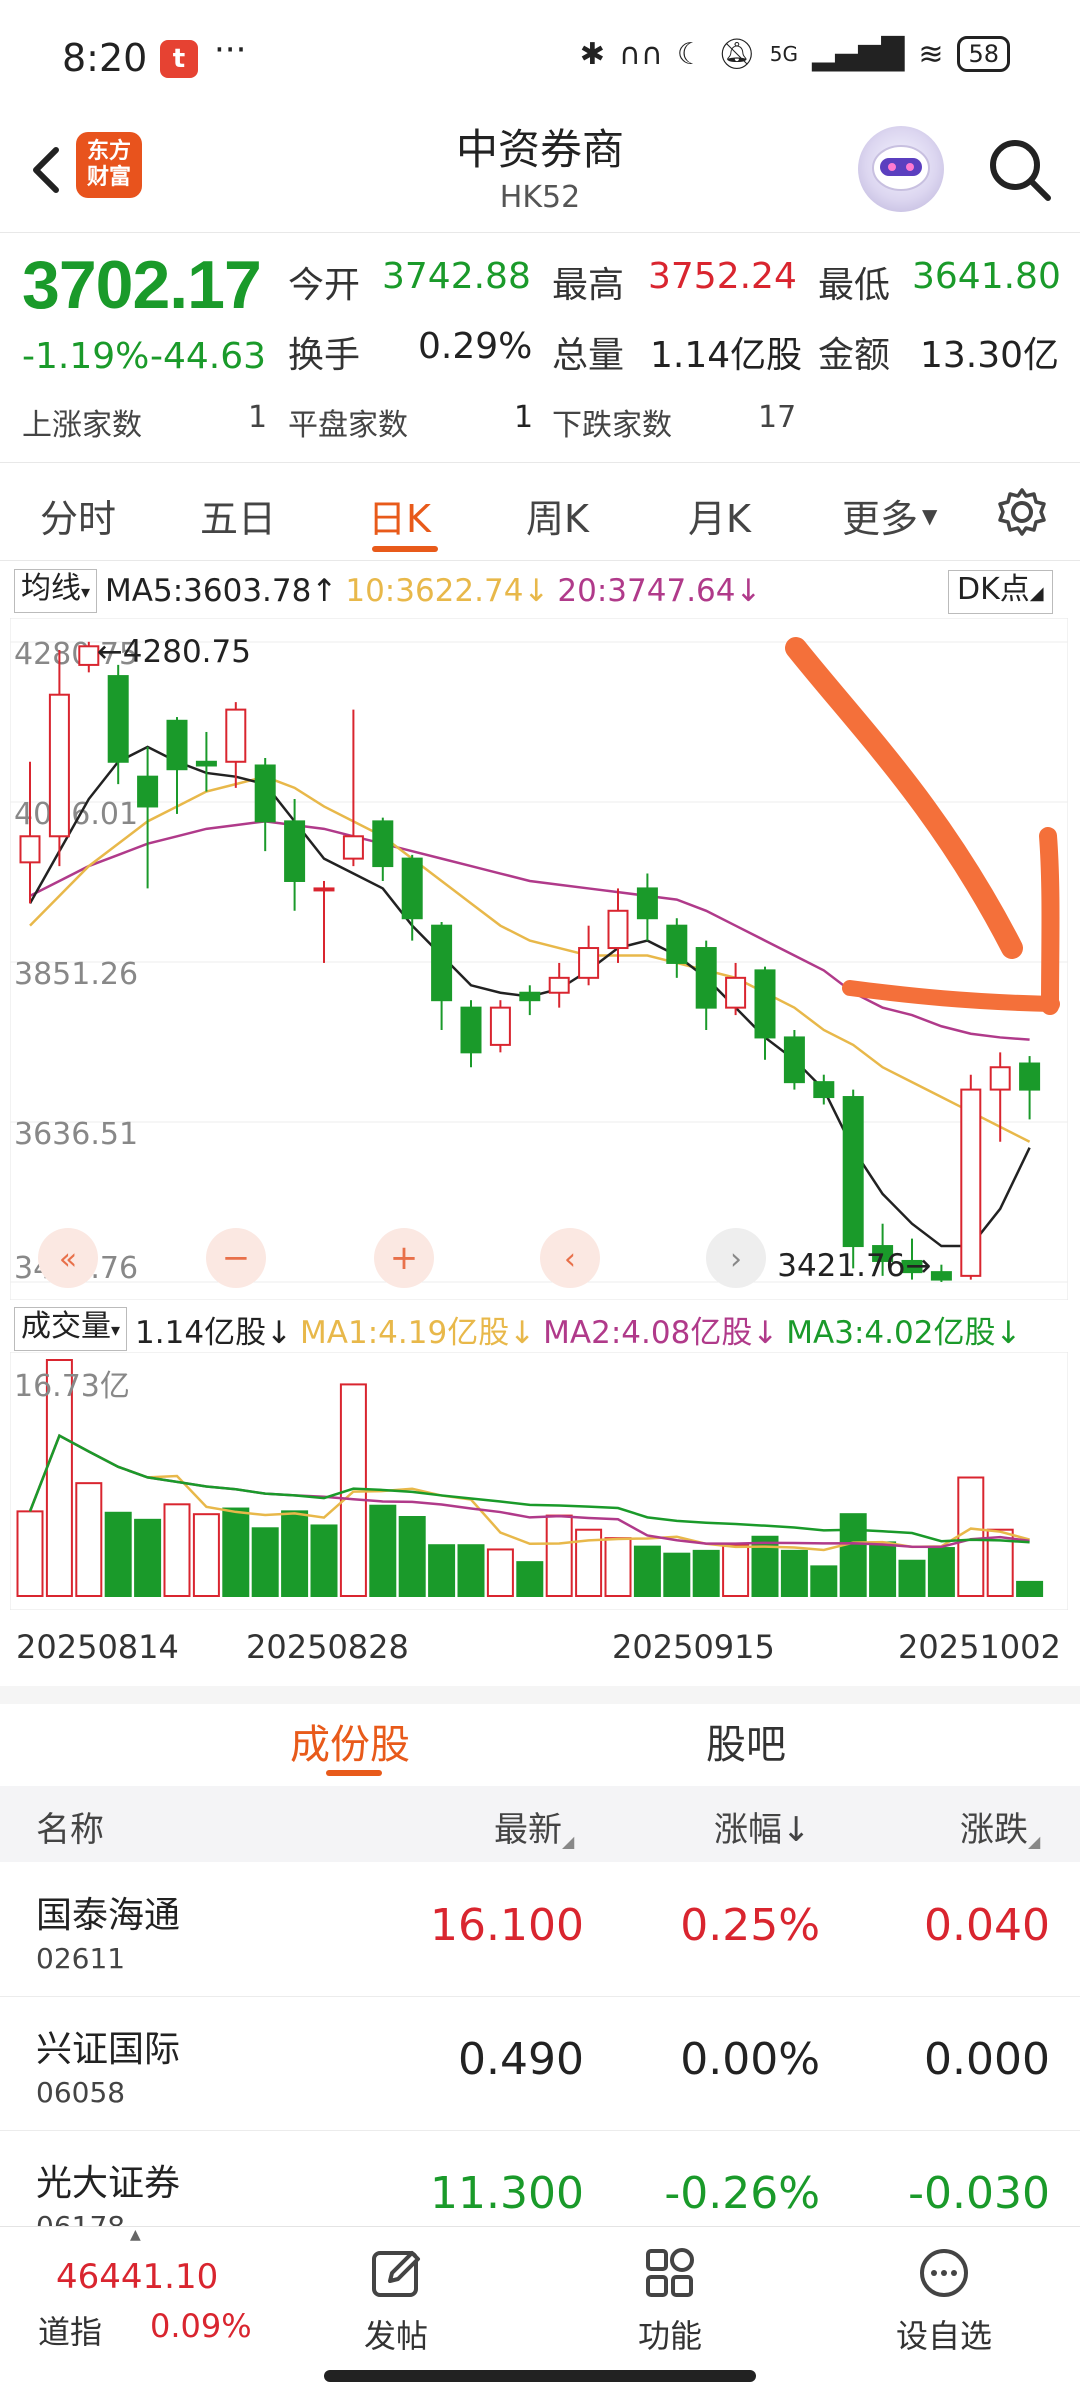 This screenshot has width=1080, height=2401. I want to click on tab-more: 更多 ▼, so click(889, 515).